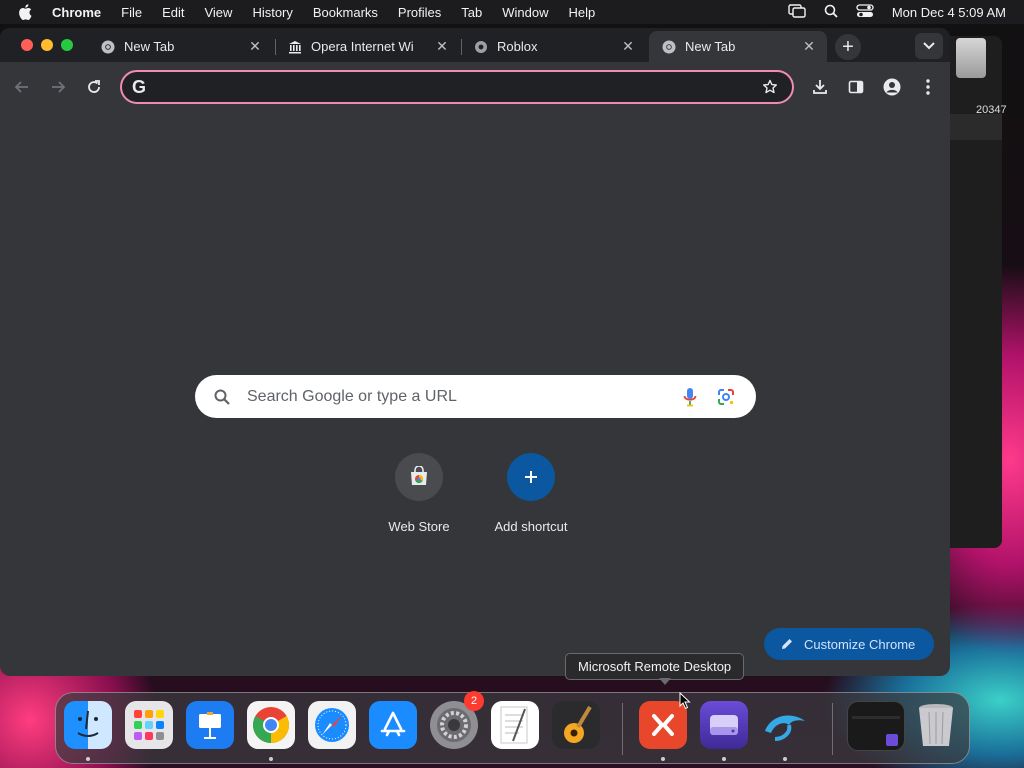 This screenshot has height=768, width=1024. I want to click on address-bar: G, so click(457, 87).